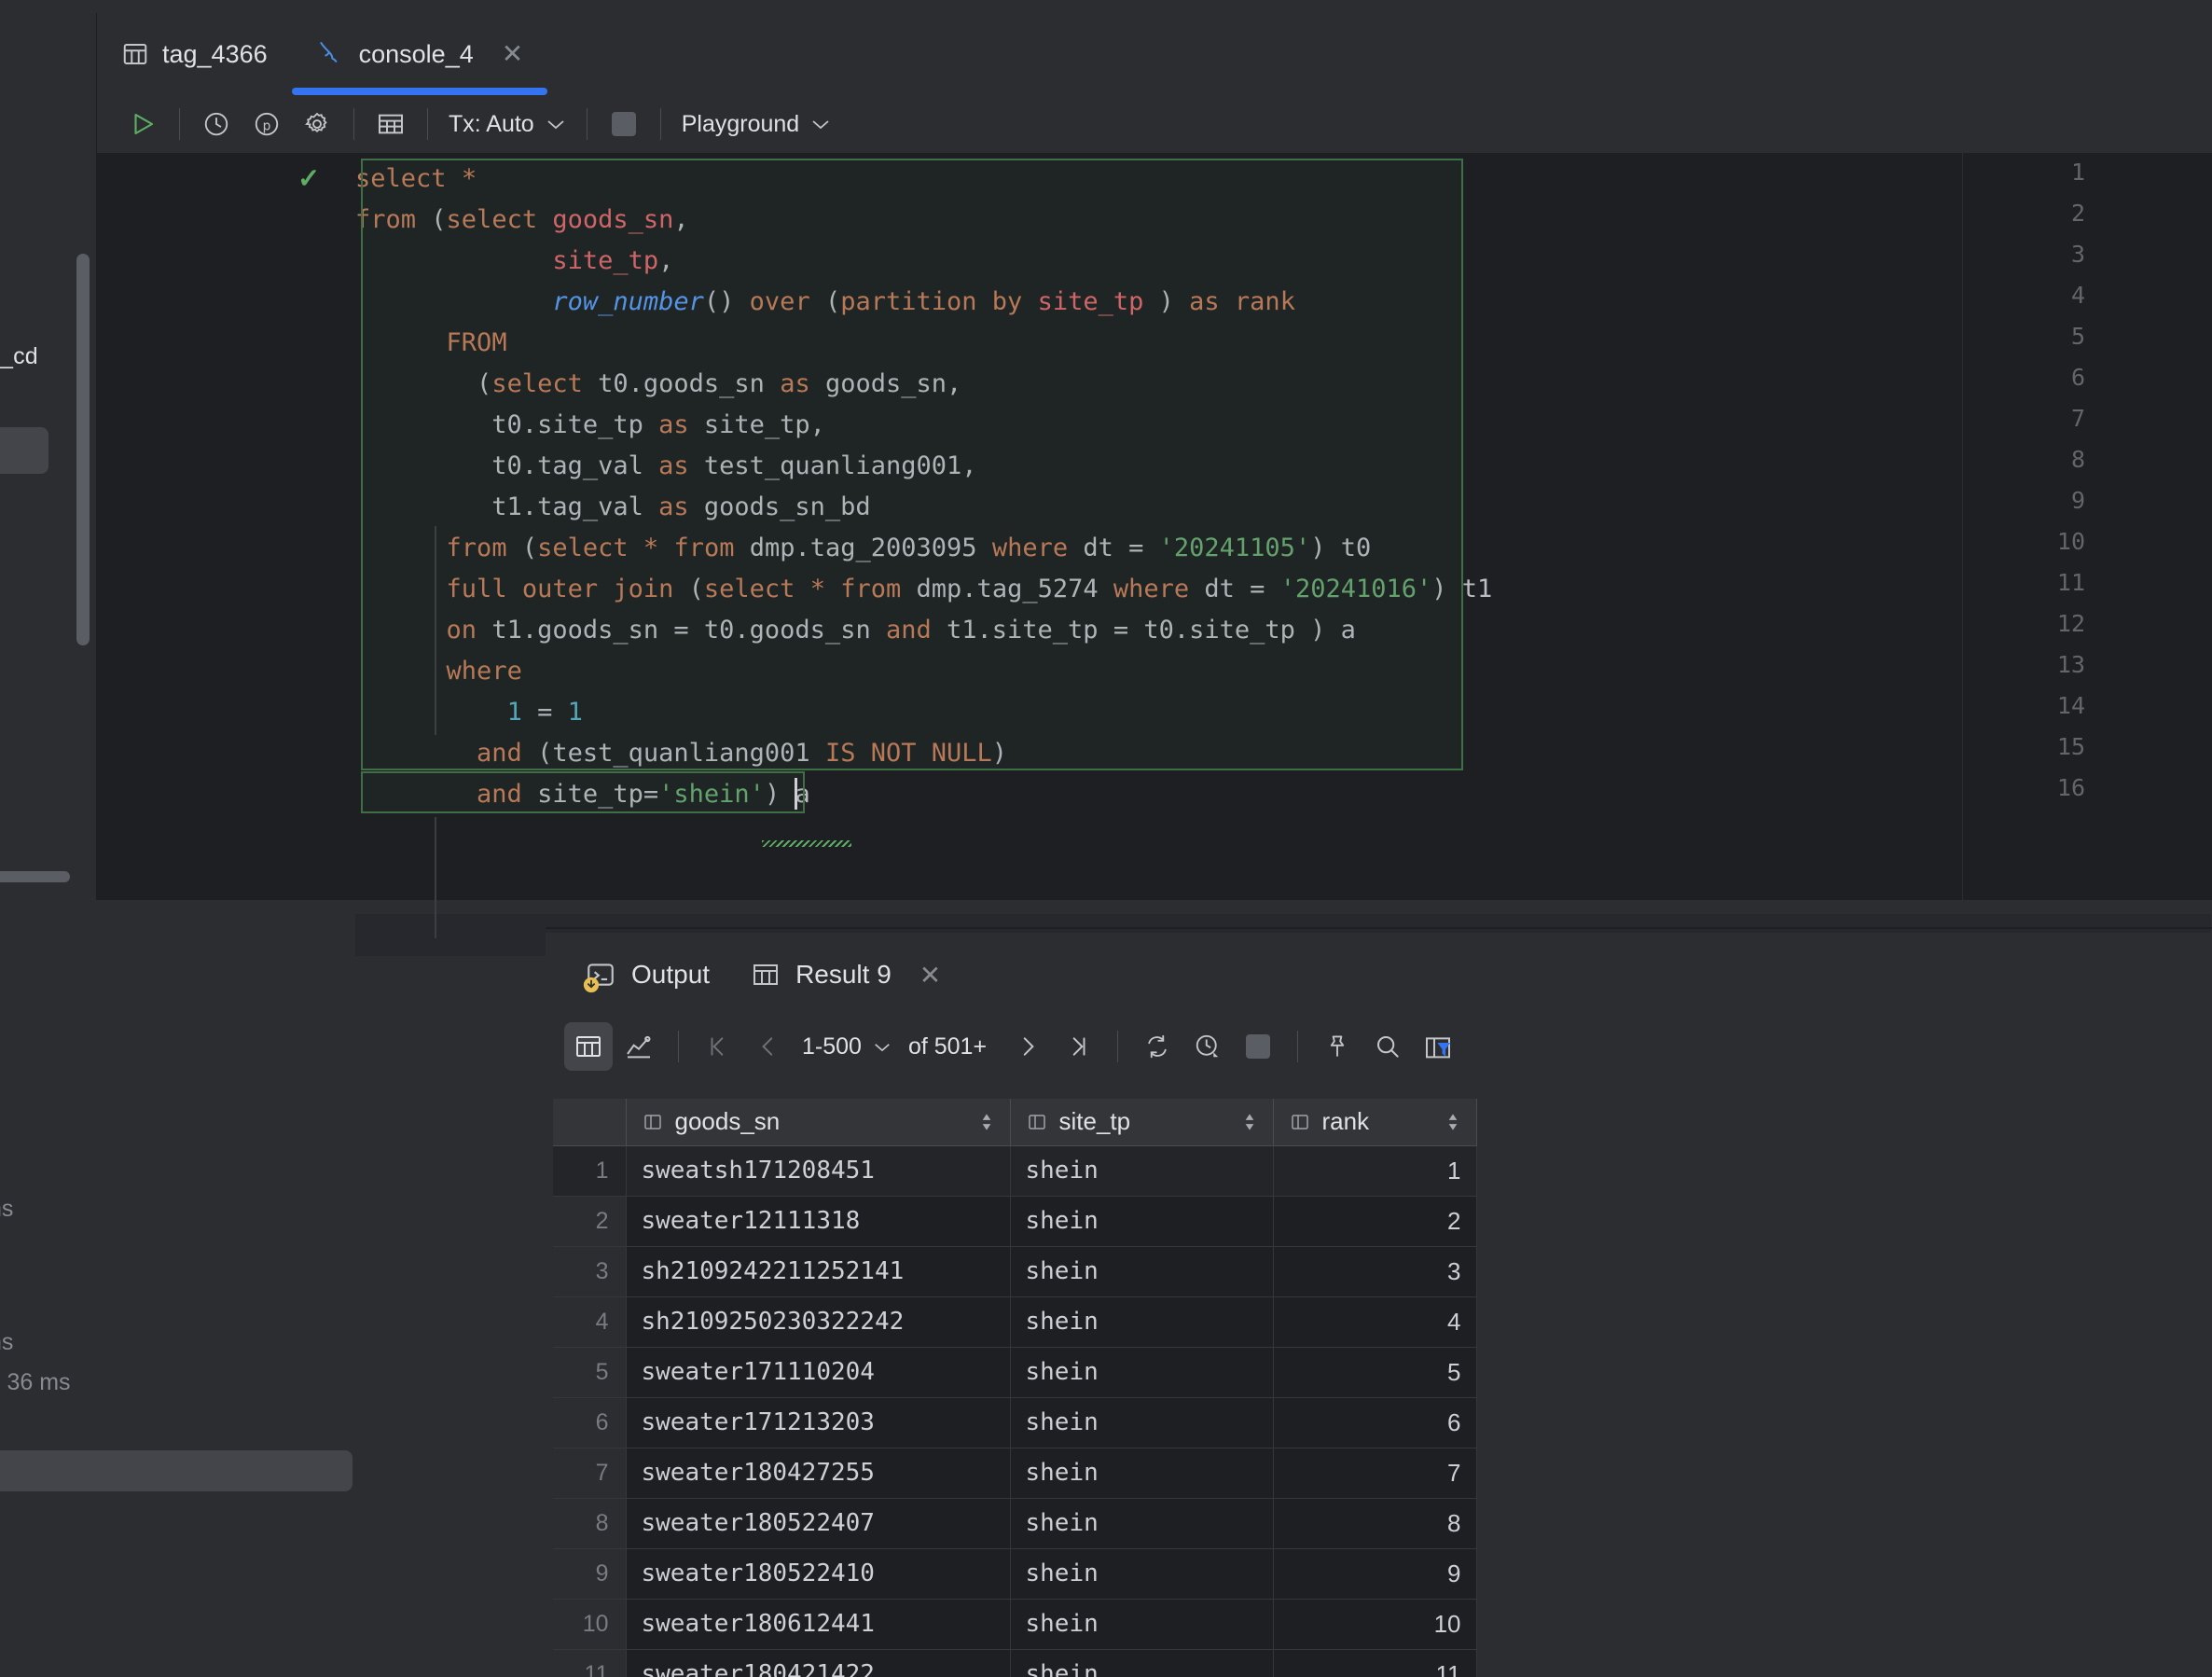 This screenshot has width=2212, height=1677. I want to click on cell-goods_sn: sweater180522407, so click(818, 1523).